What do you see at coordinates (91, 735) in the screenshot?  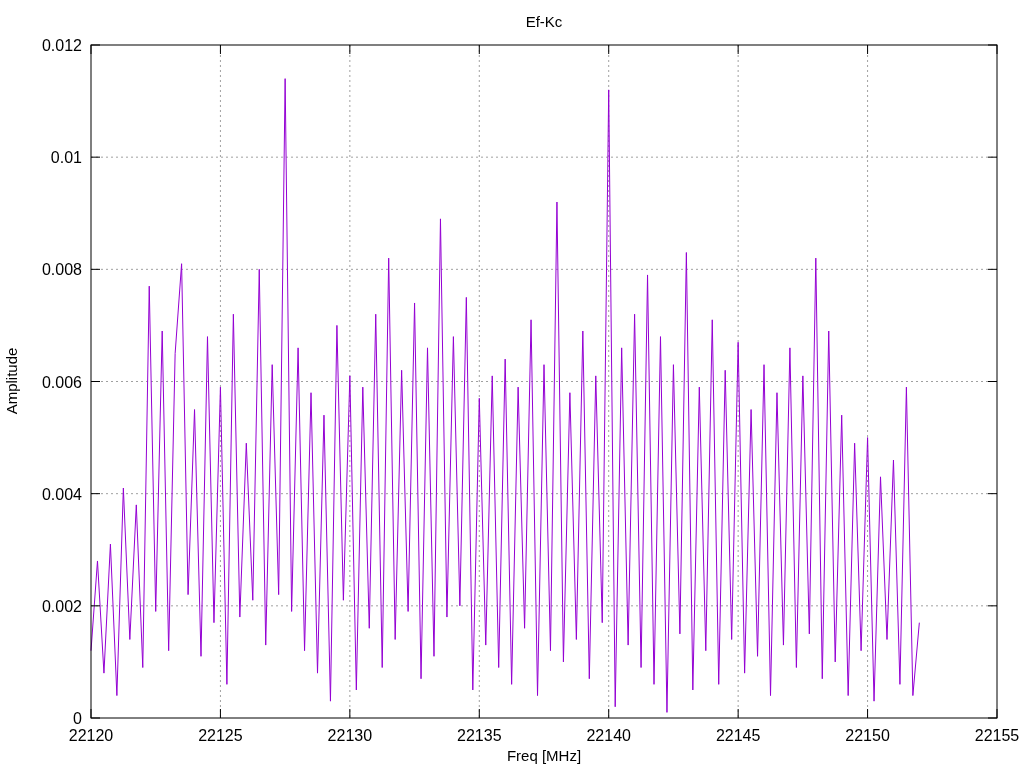 I see `x-tick-label: 22120` at bounding box center [91, 735].